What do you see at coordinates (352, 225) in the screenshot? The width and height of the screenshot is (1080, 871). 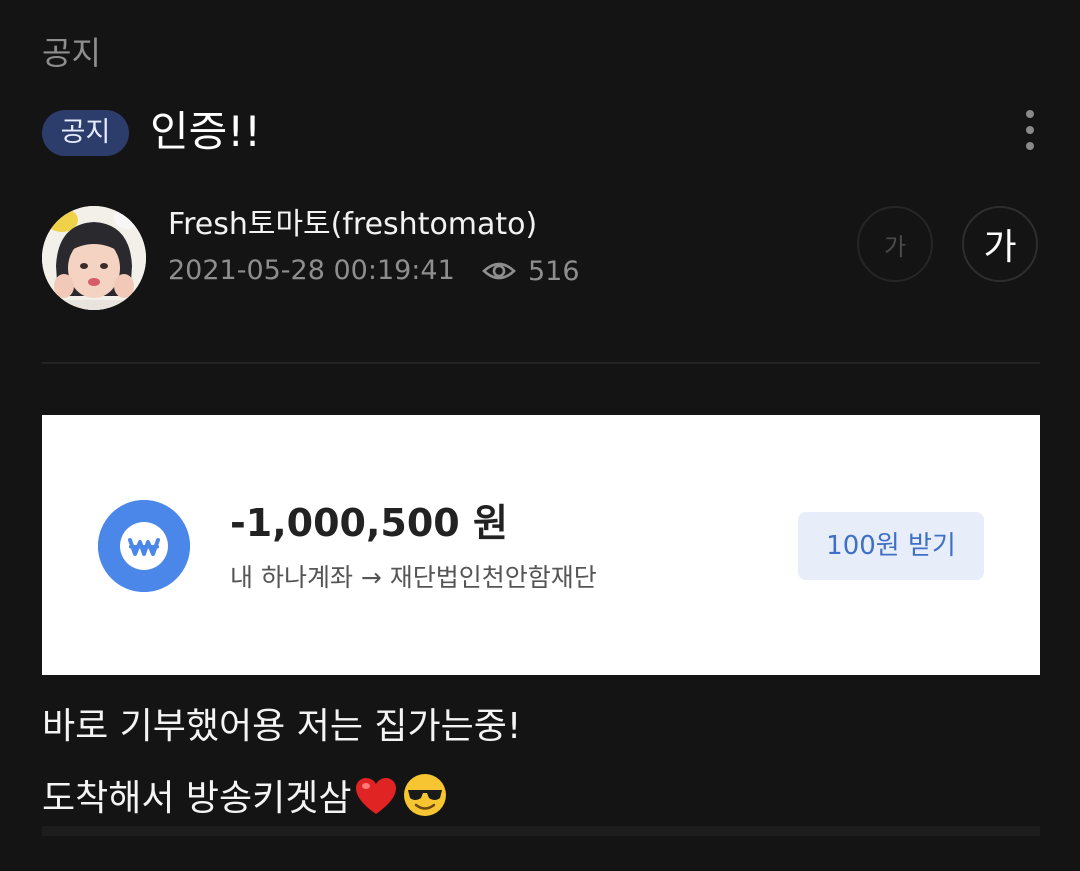 I see `author-name: Fresh토마토(freshtomato)` at bounding box center [352, 225].